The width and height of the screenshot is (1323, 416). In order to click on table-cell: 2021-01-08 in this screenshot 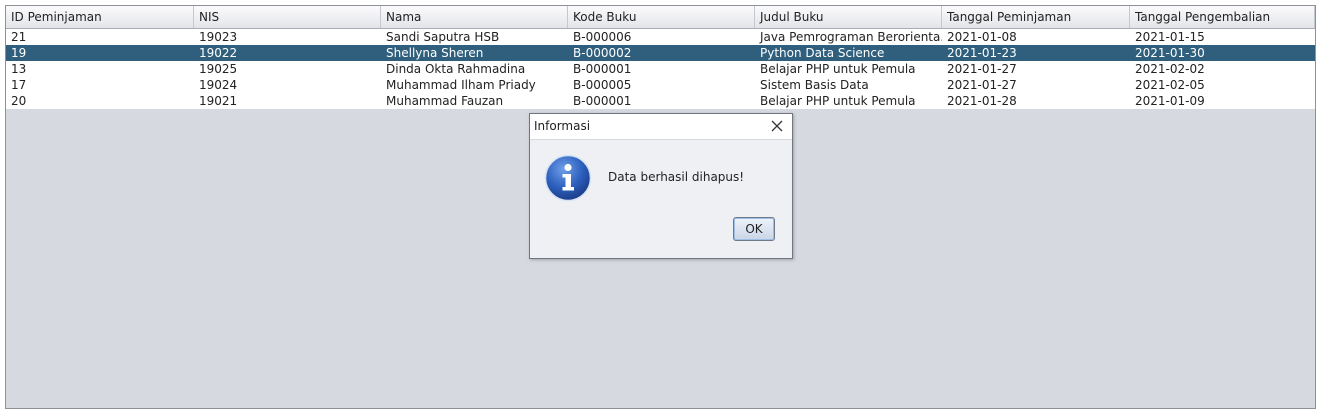, I will do `click(982, 37)`.